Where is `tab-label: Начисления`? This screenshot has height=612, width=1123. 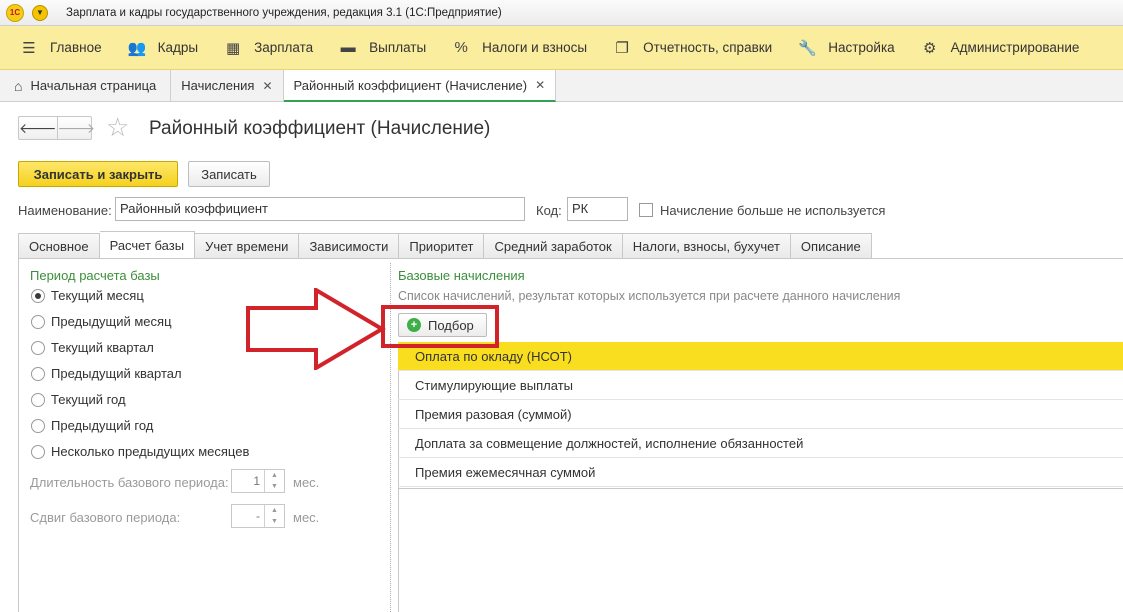
tab-label: Начисления is located at coordinates (218, 85).